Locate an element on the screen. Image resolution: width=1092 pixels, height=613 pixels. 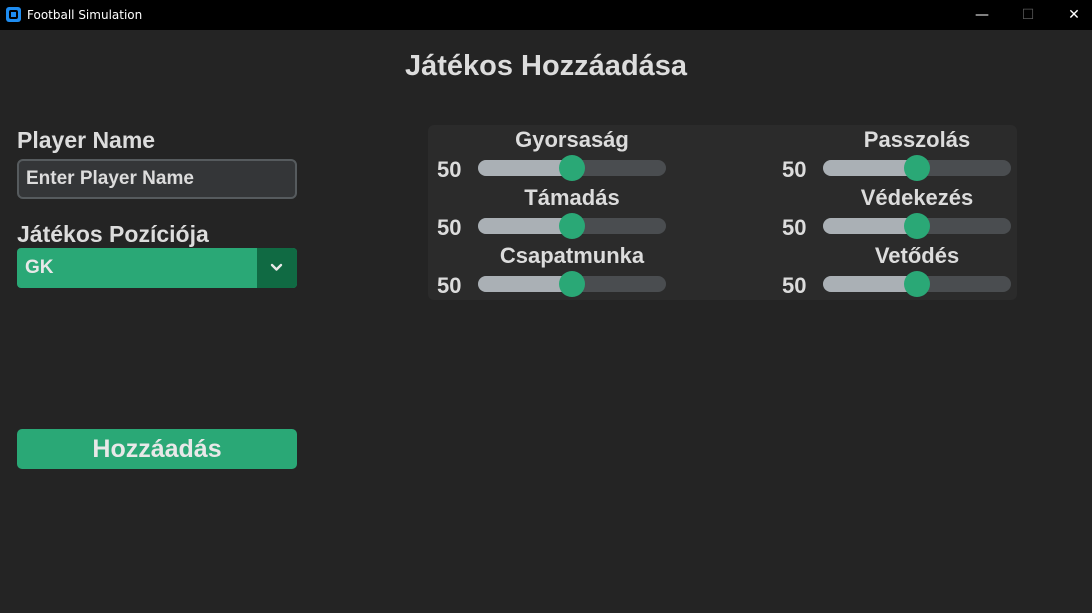
window-title: Football Simulation is located at coordinates (85, 15).